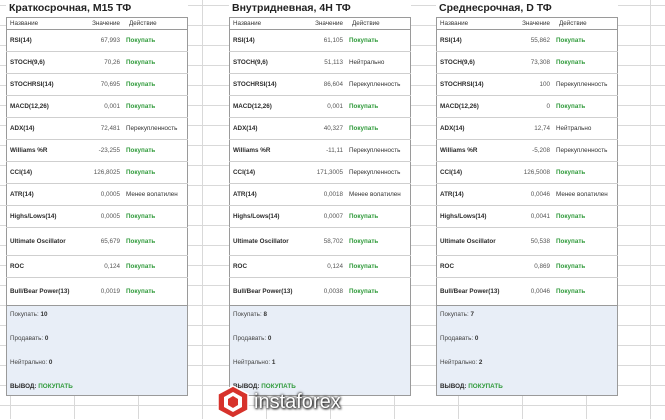  What do you see at coordinates (97, 62) in the screenshot?
I see `table-row: STOCH(9,6) 70,26 Покупать` at bounding box center [97, 62].